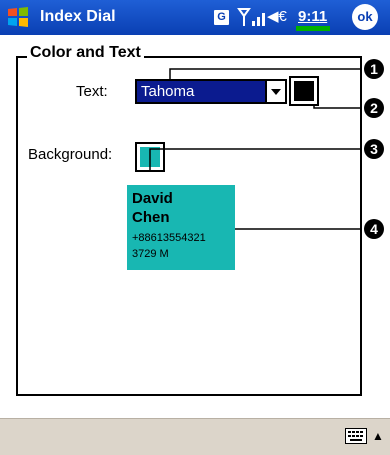 This screenshot has height=455, width=390. What do you see at coordinates (374, 69) in the screenshot?
I see `callout-number-1: 1` at bounding box center [374, 69].